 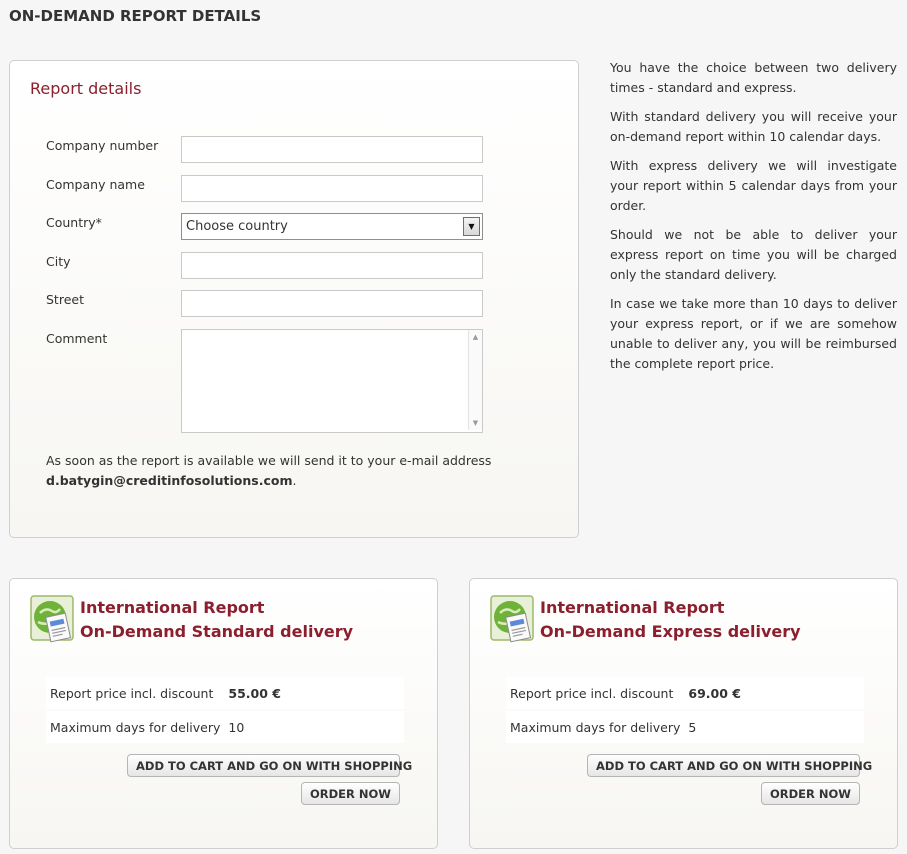 What do you see at coordinates (74, 222) in the screenshot?
I see `country-label: Country*` at bounding box center [74, 222].